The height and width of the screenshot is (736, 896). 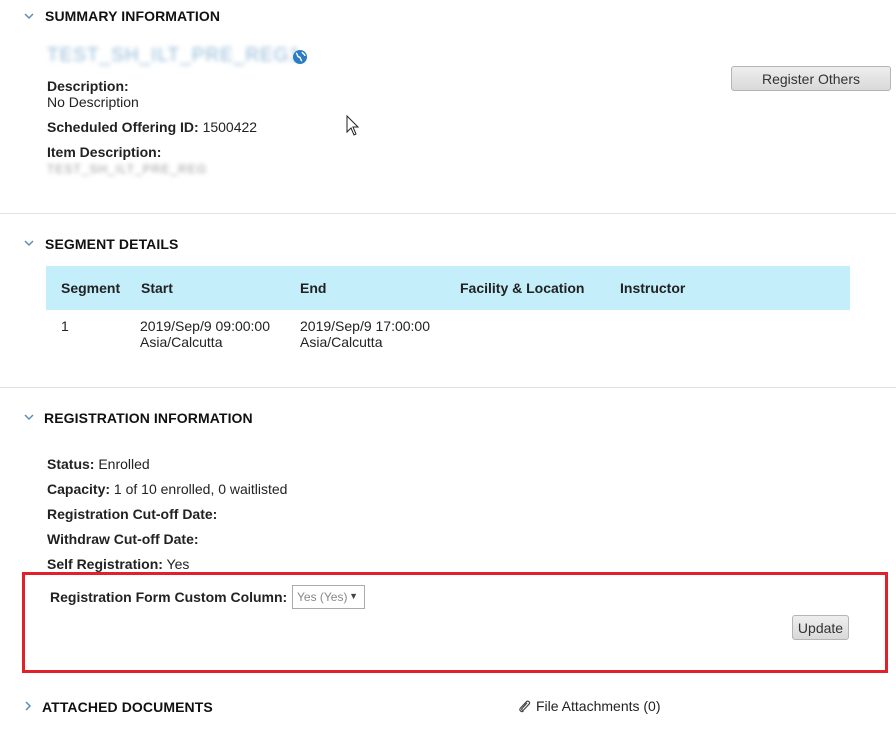 I want to click on offering-id-value: 1500422, so click(x=230, y=127).